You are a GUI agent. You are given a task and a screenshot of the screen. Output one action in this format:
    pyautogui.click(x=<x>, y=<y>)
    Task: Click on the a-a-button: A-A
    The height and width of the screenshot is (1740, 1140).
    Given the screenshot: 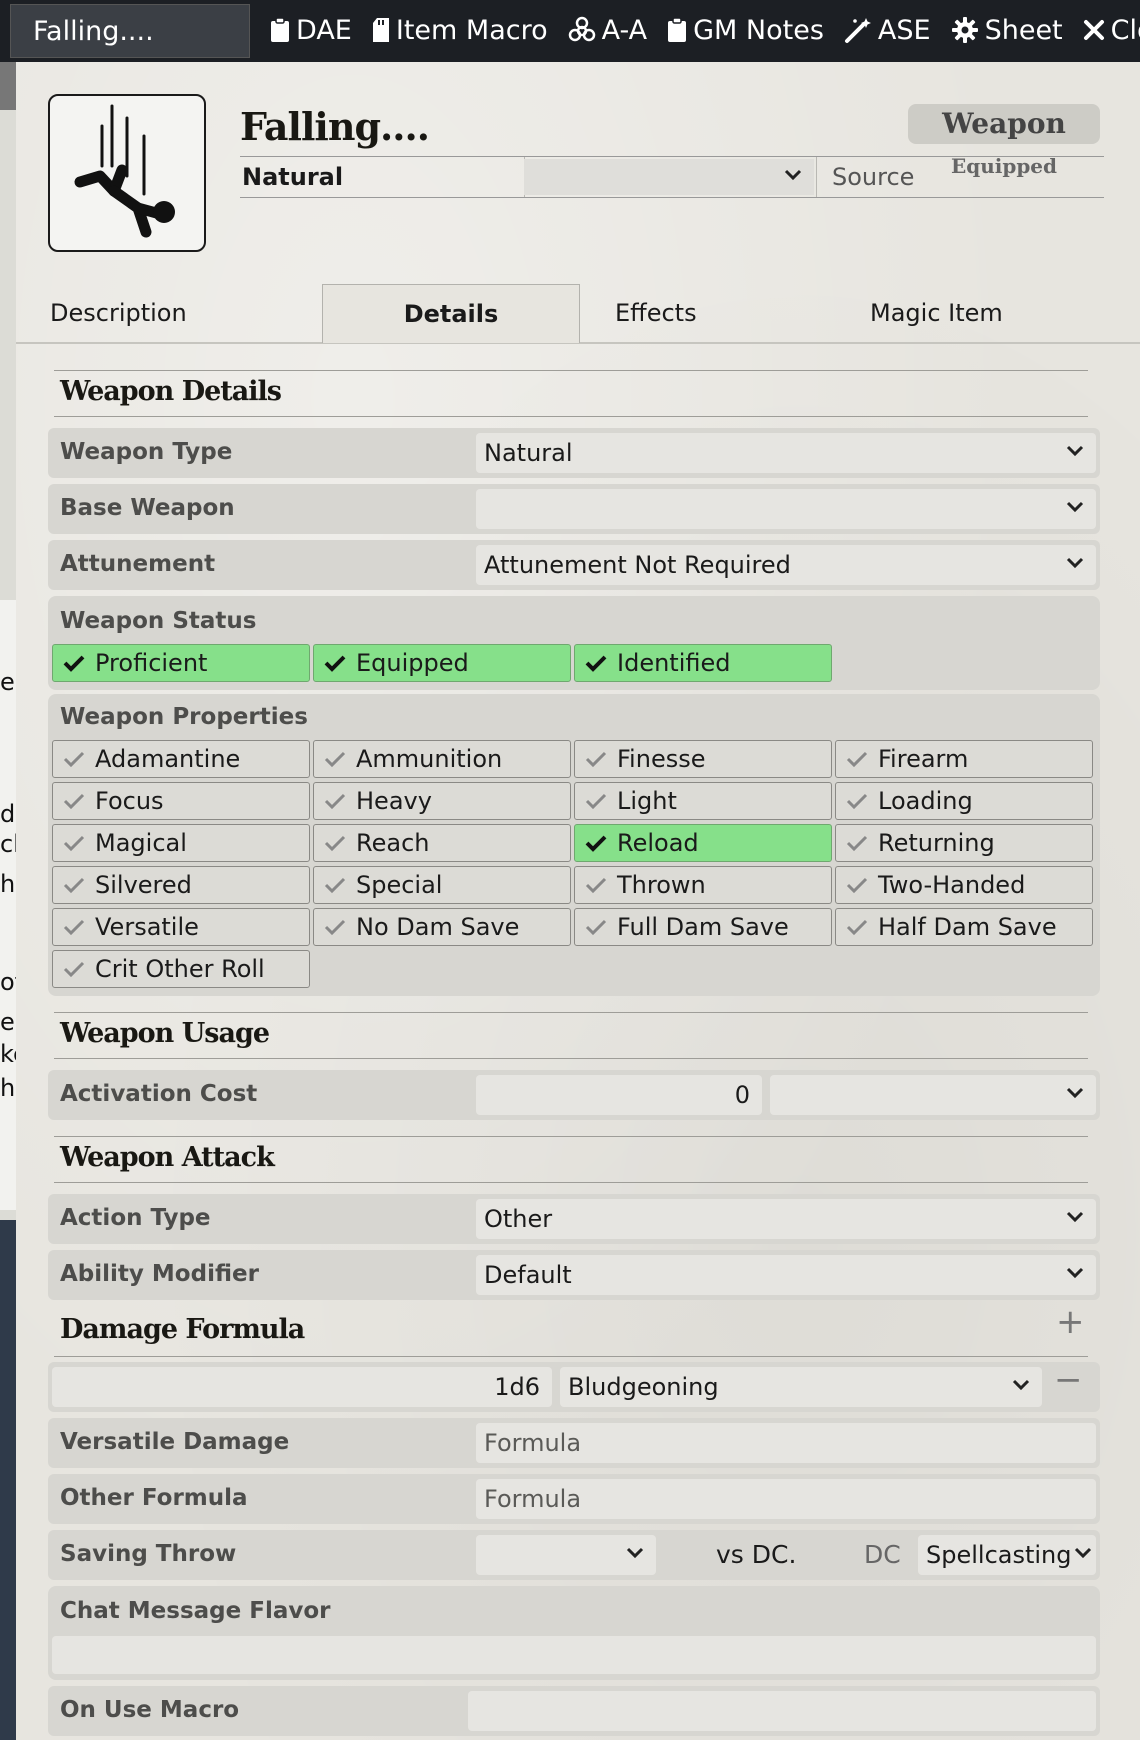 What is the action you would take?
    pyautogui.click(x=607, y=30)
    